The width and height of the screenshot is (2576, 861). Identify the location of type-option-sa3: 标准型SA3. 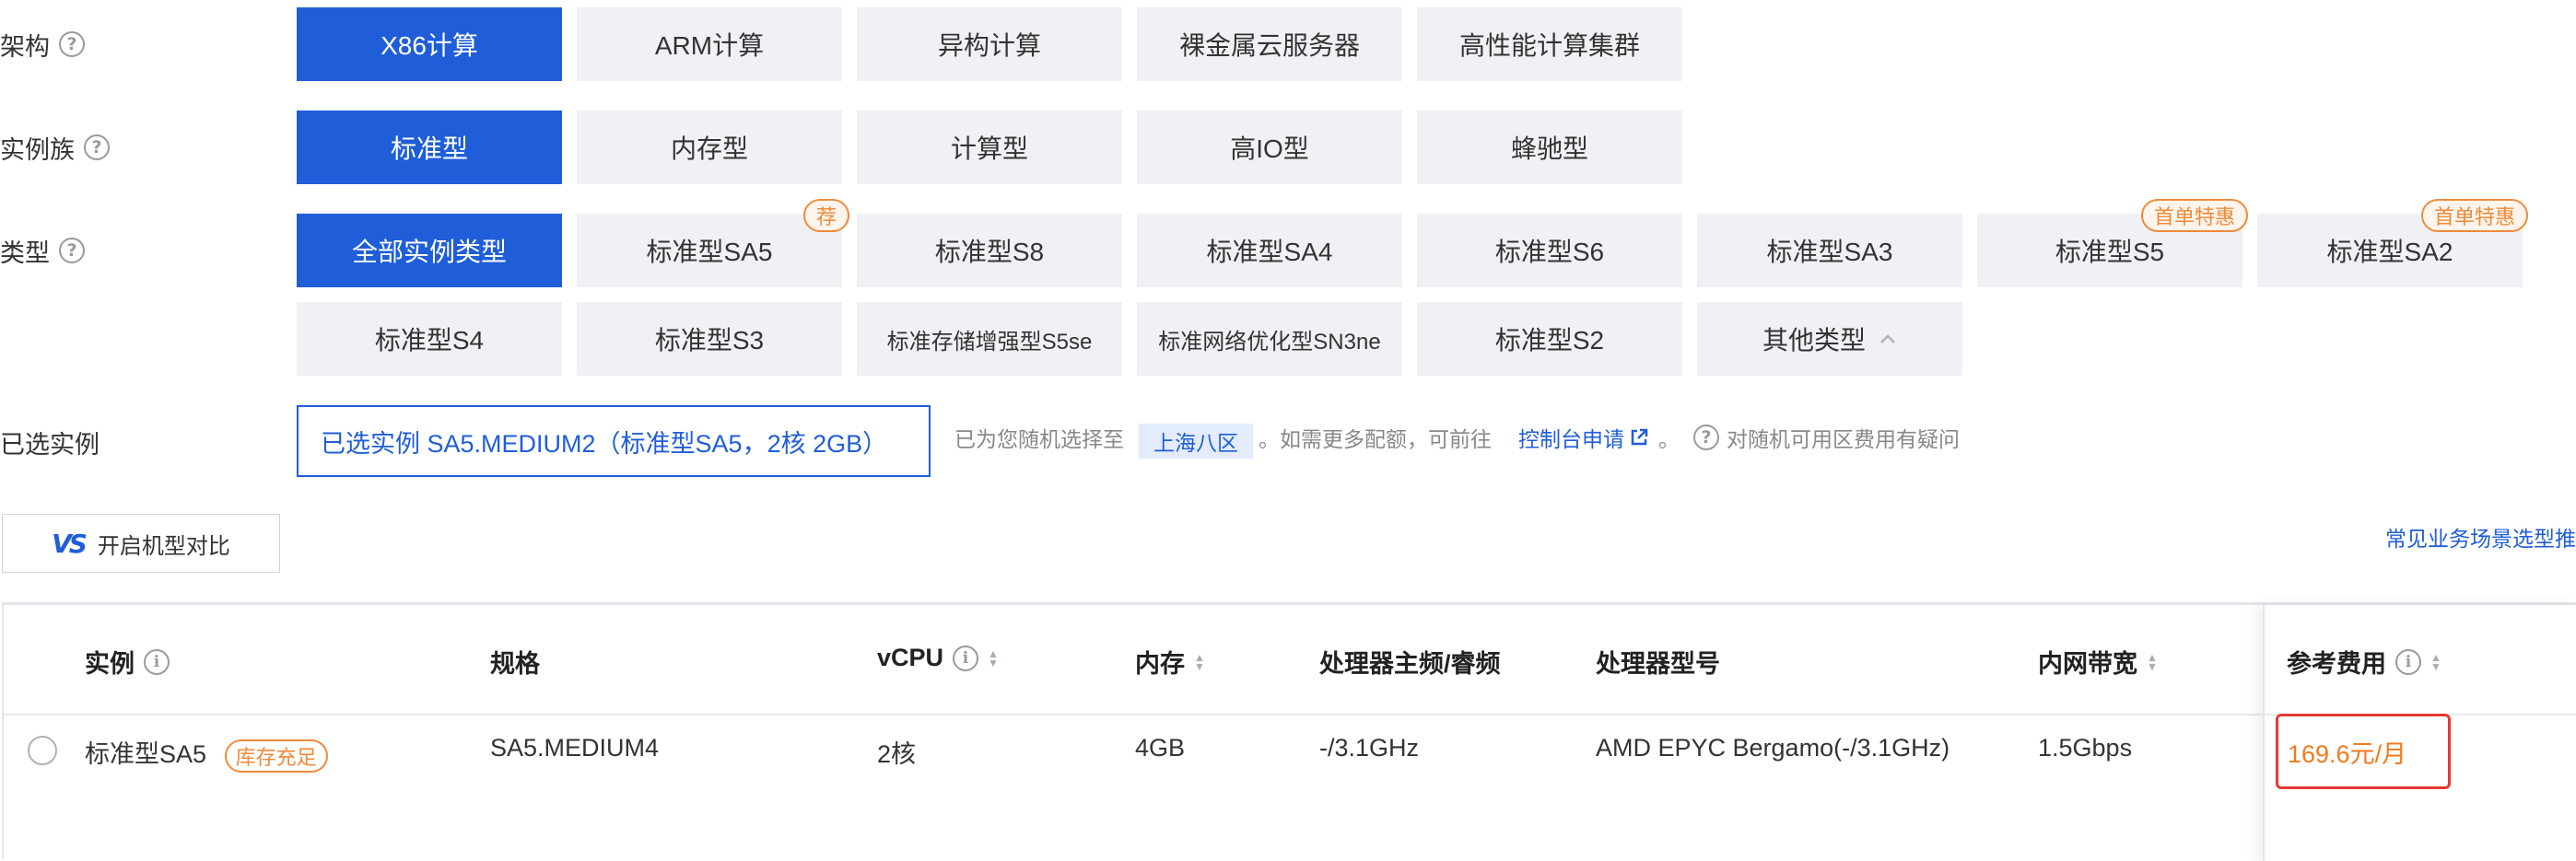
(1829, 250).